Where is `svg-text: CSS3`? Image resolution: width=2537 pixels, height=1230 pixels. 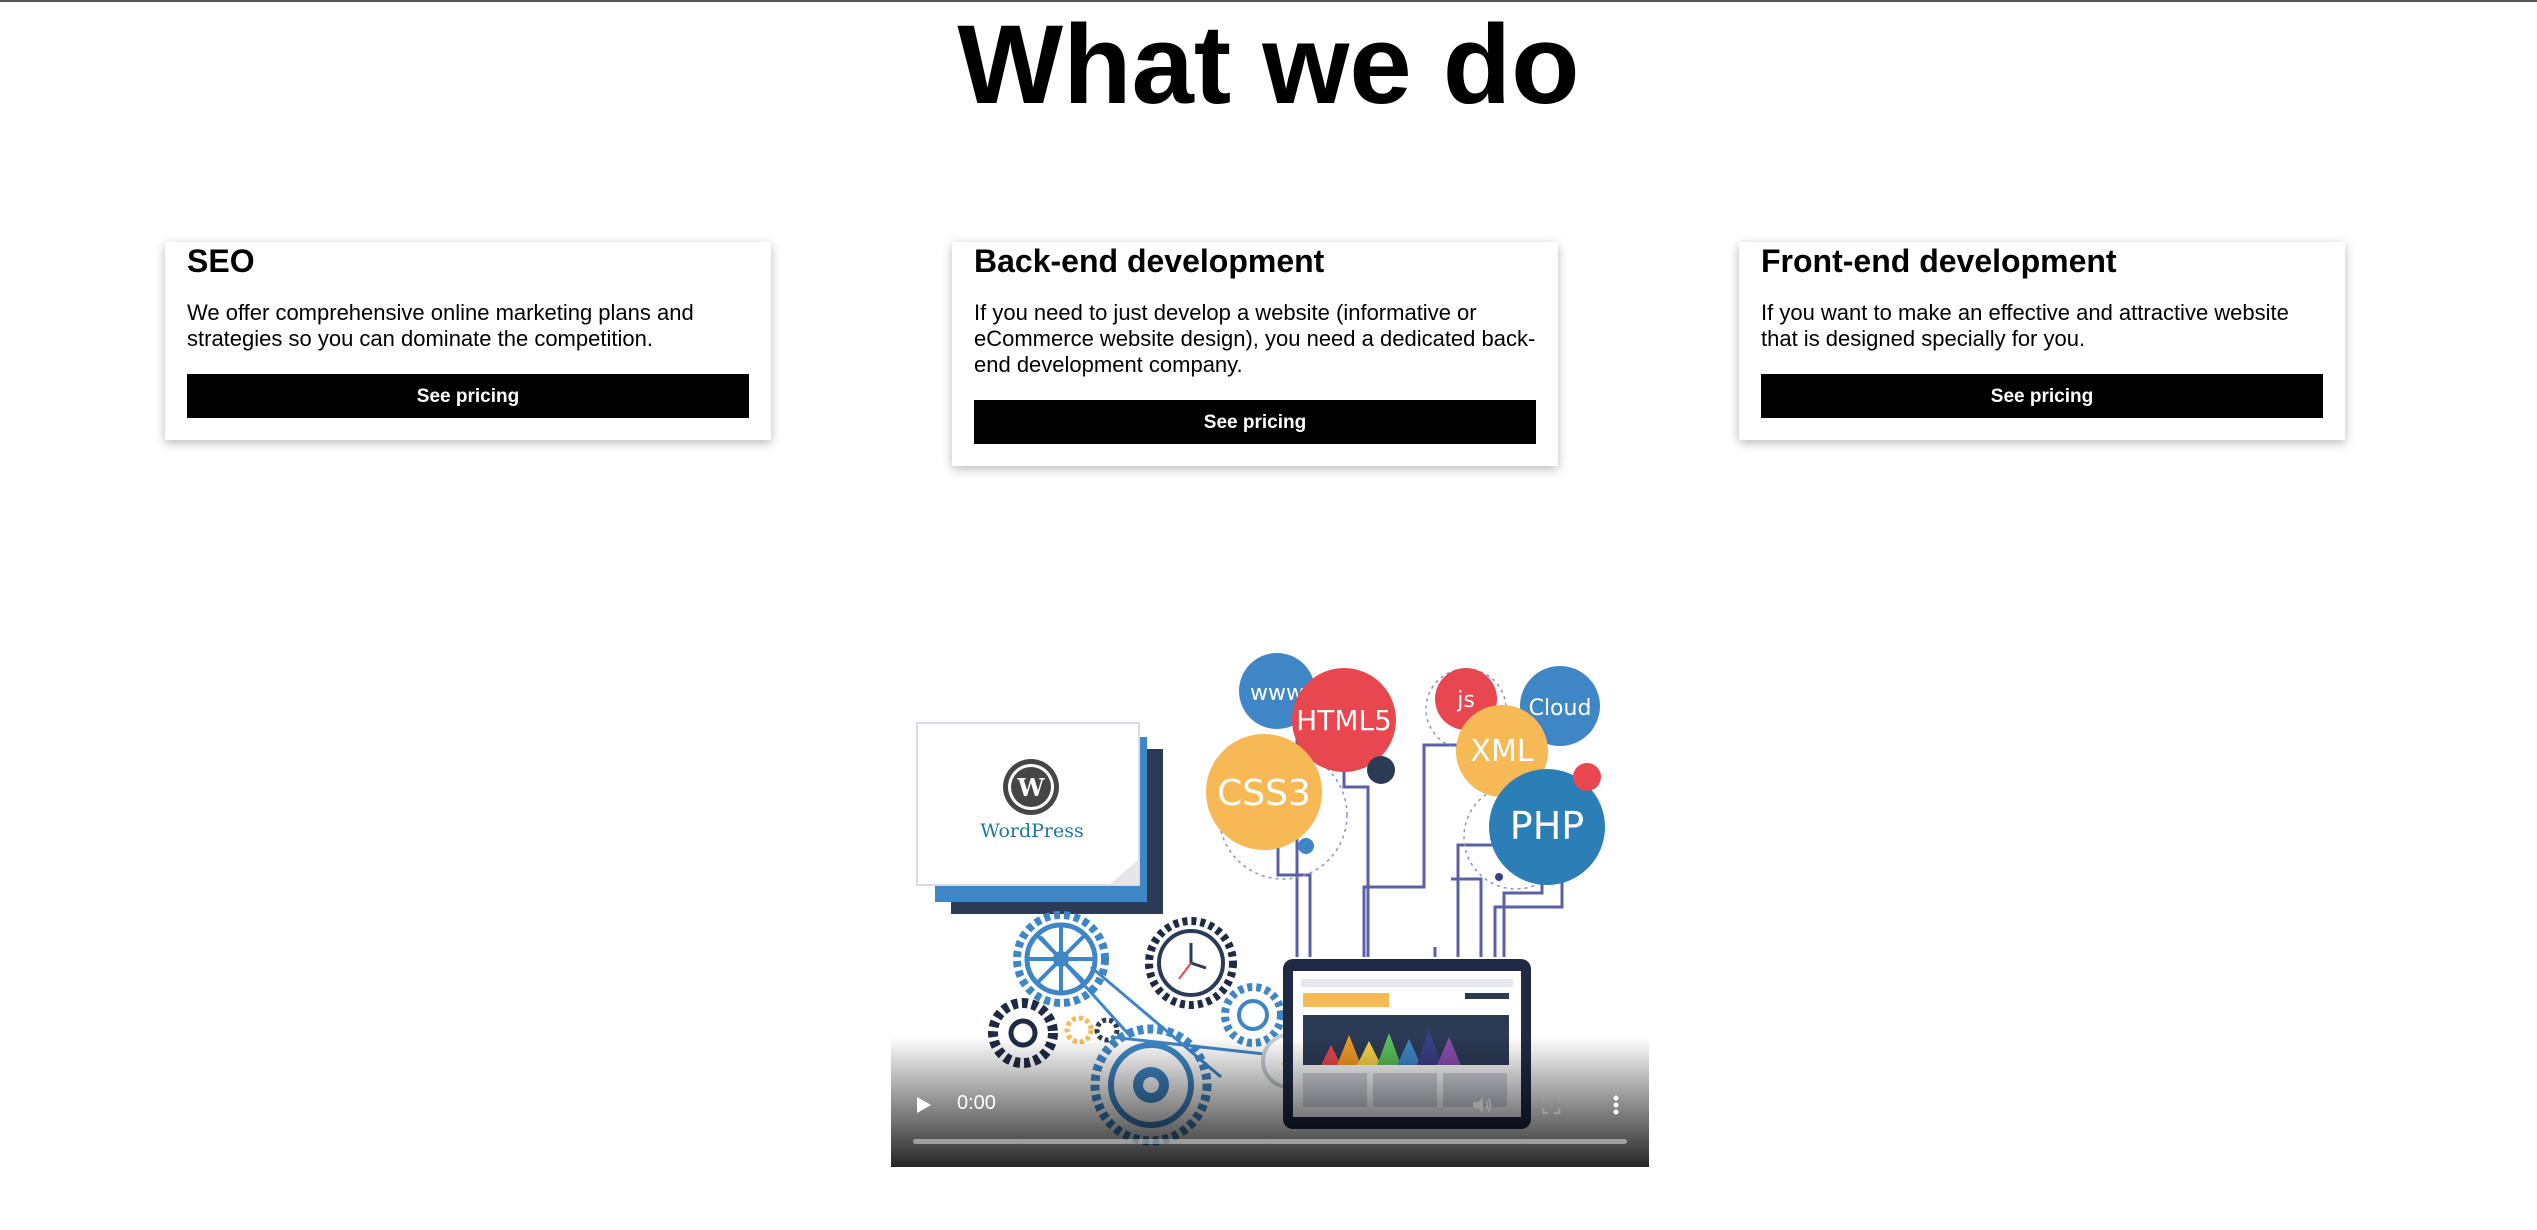
svg-text: CSS3 is located at coordinates (1264, 793).